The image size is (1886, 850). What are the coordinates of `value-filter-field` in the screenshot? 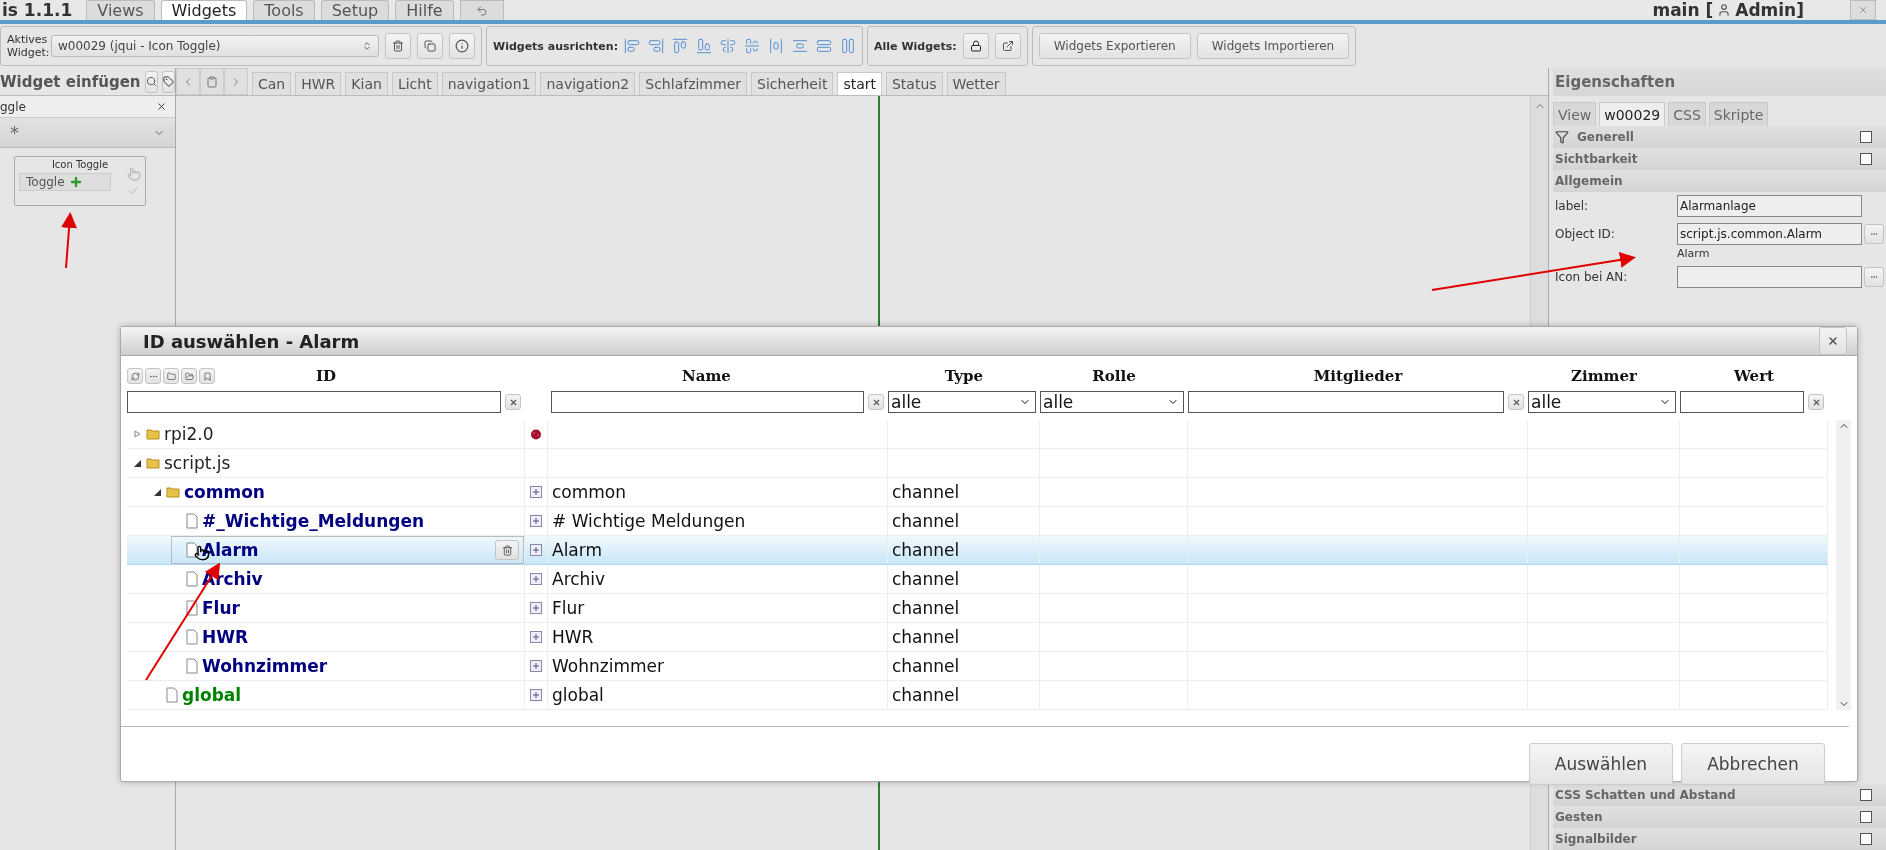 It's located at (1742, 402).